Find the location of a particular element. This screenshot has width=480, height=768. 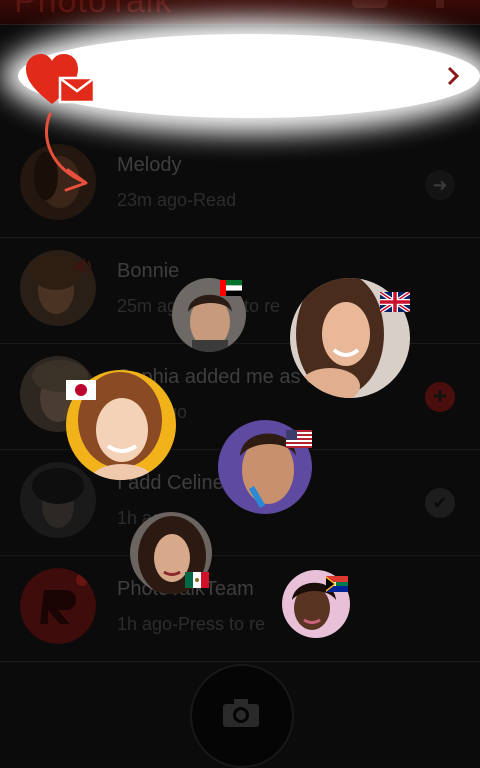

contact-name: Melody is located at coordinates (149, 165).